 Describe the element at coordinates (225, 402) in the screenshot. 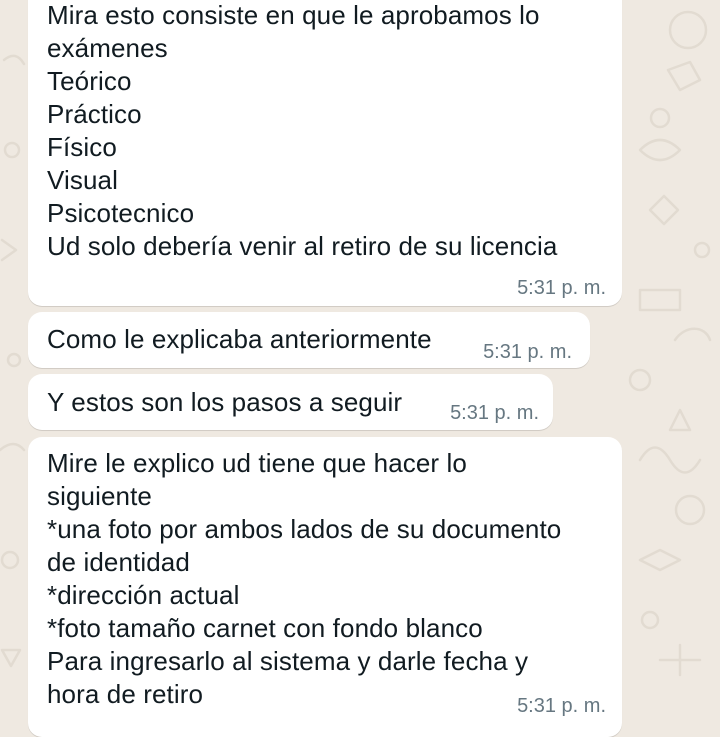

I see `message-text: Y estos son los pasos a seguir` at that location.